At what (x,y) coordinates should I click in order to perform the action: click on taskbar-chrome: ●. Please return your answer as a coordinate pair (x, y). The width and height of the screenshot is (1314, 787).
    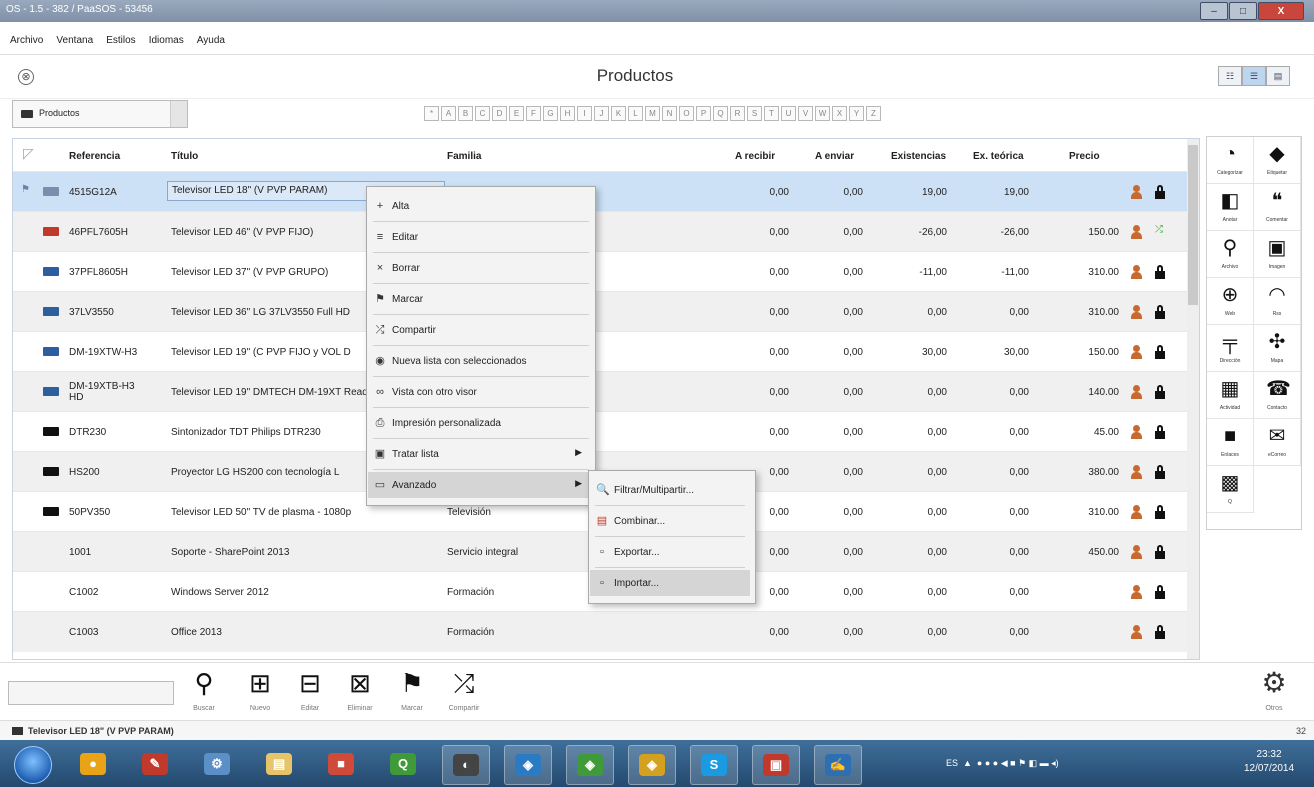
    Looking at the image, I should click on (93, 764).